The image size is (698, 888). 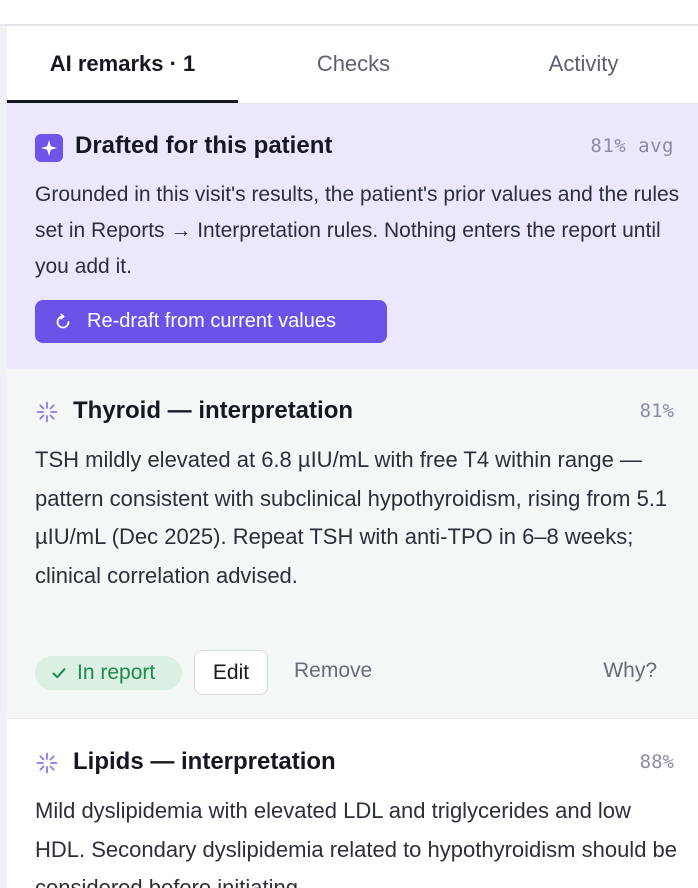 What do you see at coordinates (656, 411) in the screenshot?
I see `remark-confidence: 81%` at bounding box center [656, 411].